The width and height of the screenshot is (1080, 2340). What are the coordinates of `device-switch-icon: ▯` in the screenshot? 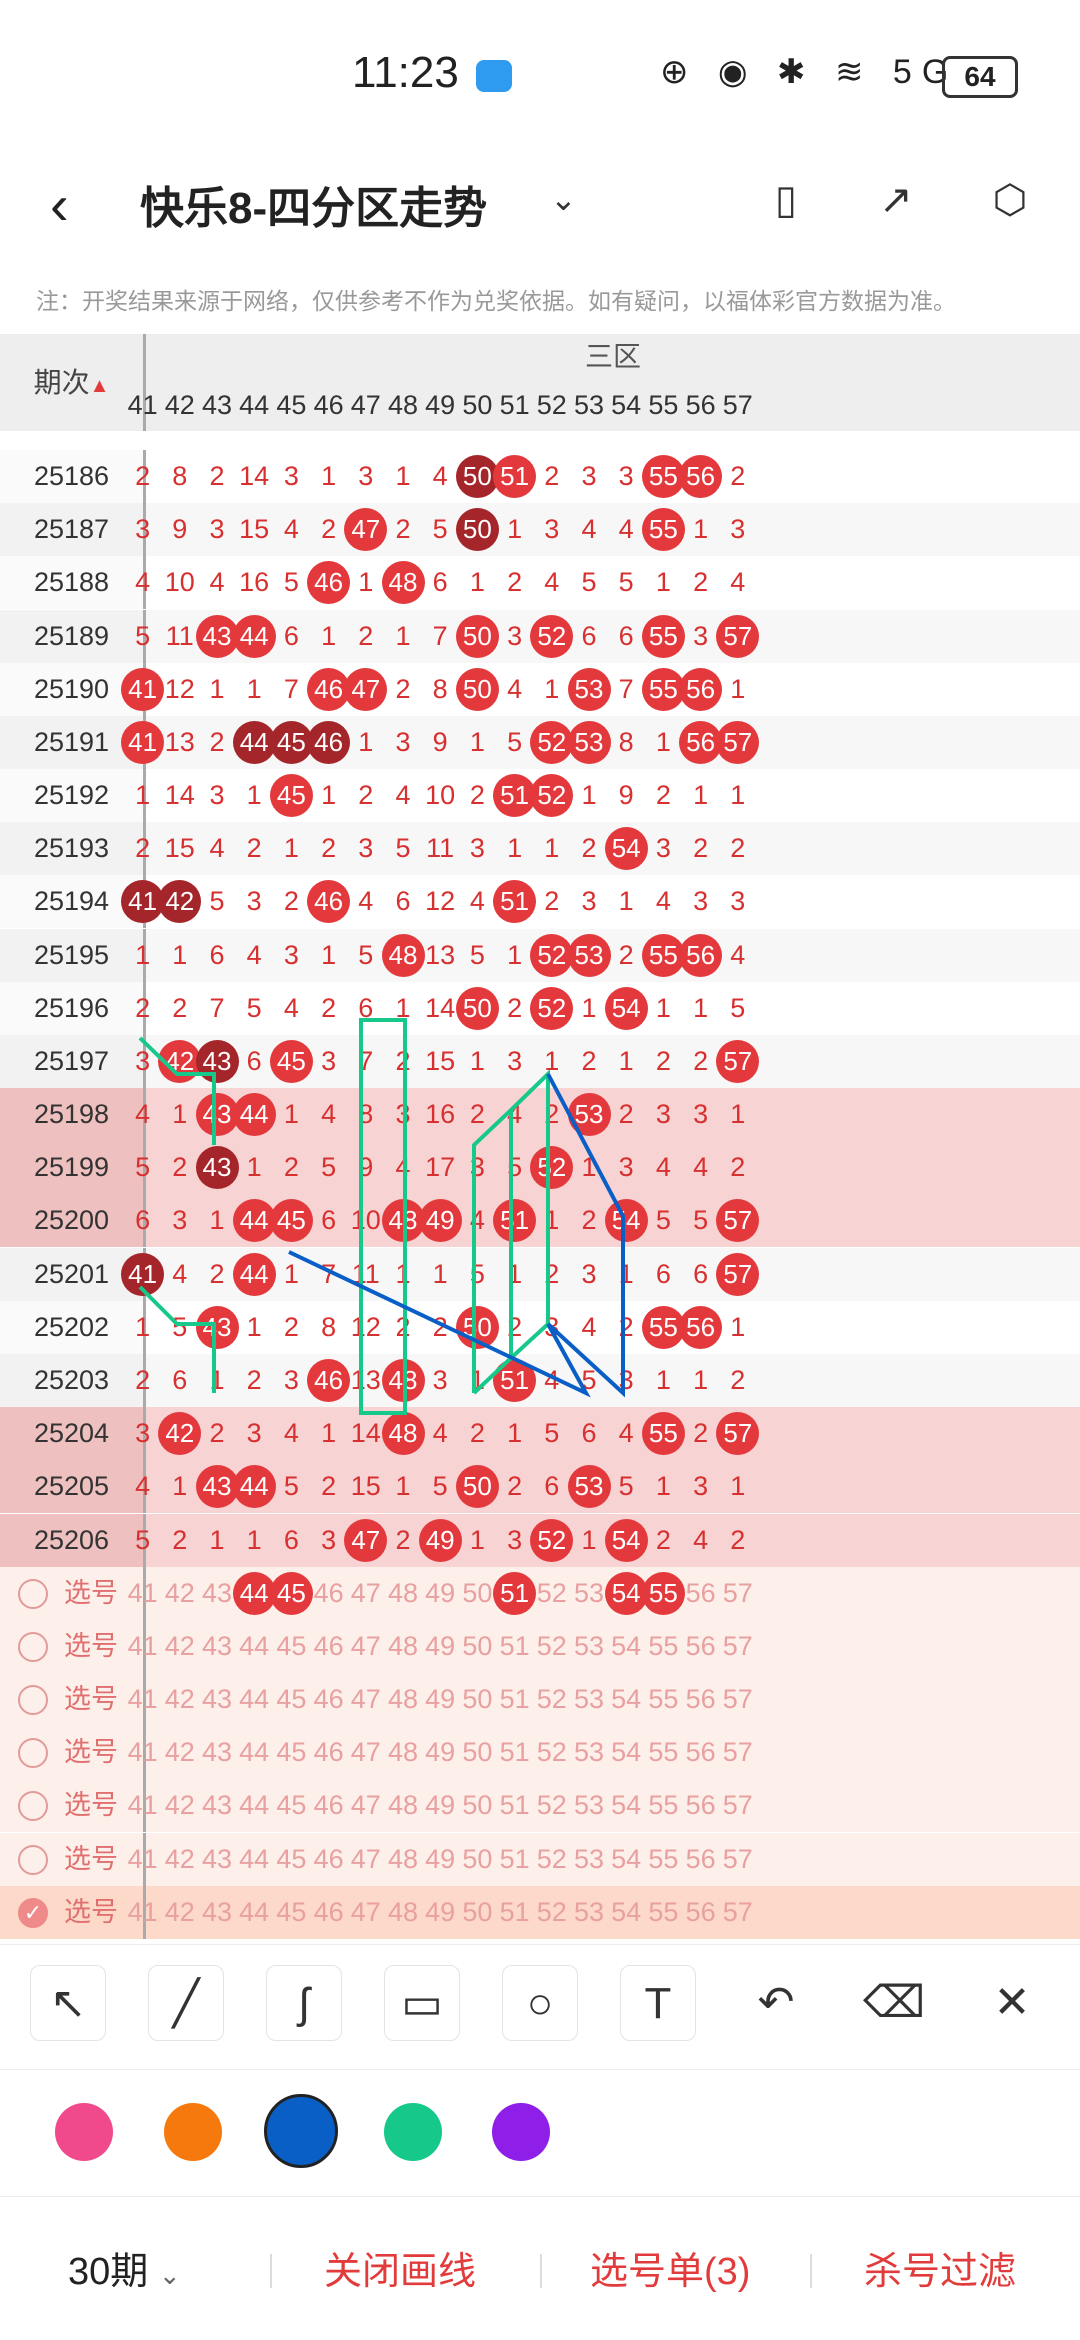 It's located at (786, 200).